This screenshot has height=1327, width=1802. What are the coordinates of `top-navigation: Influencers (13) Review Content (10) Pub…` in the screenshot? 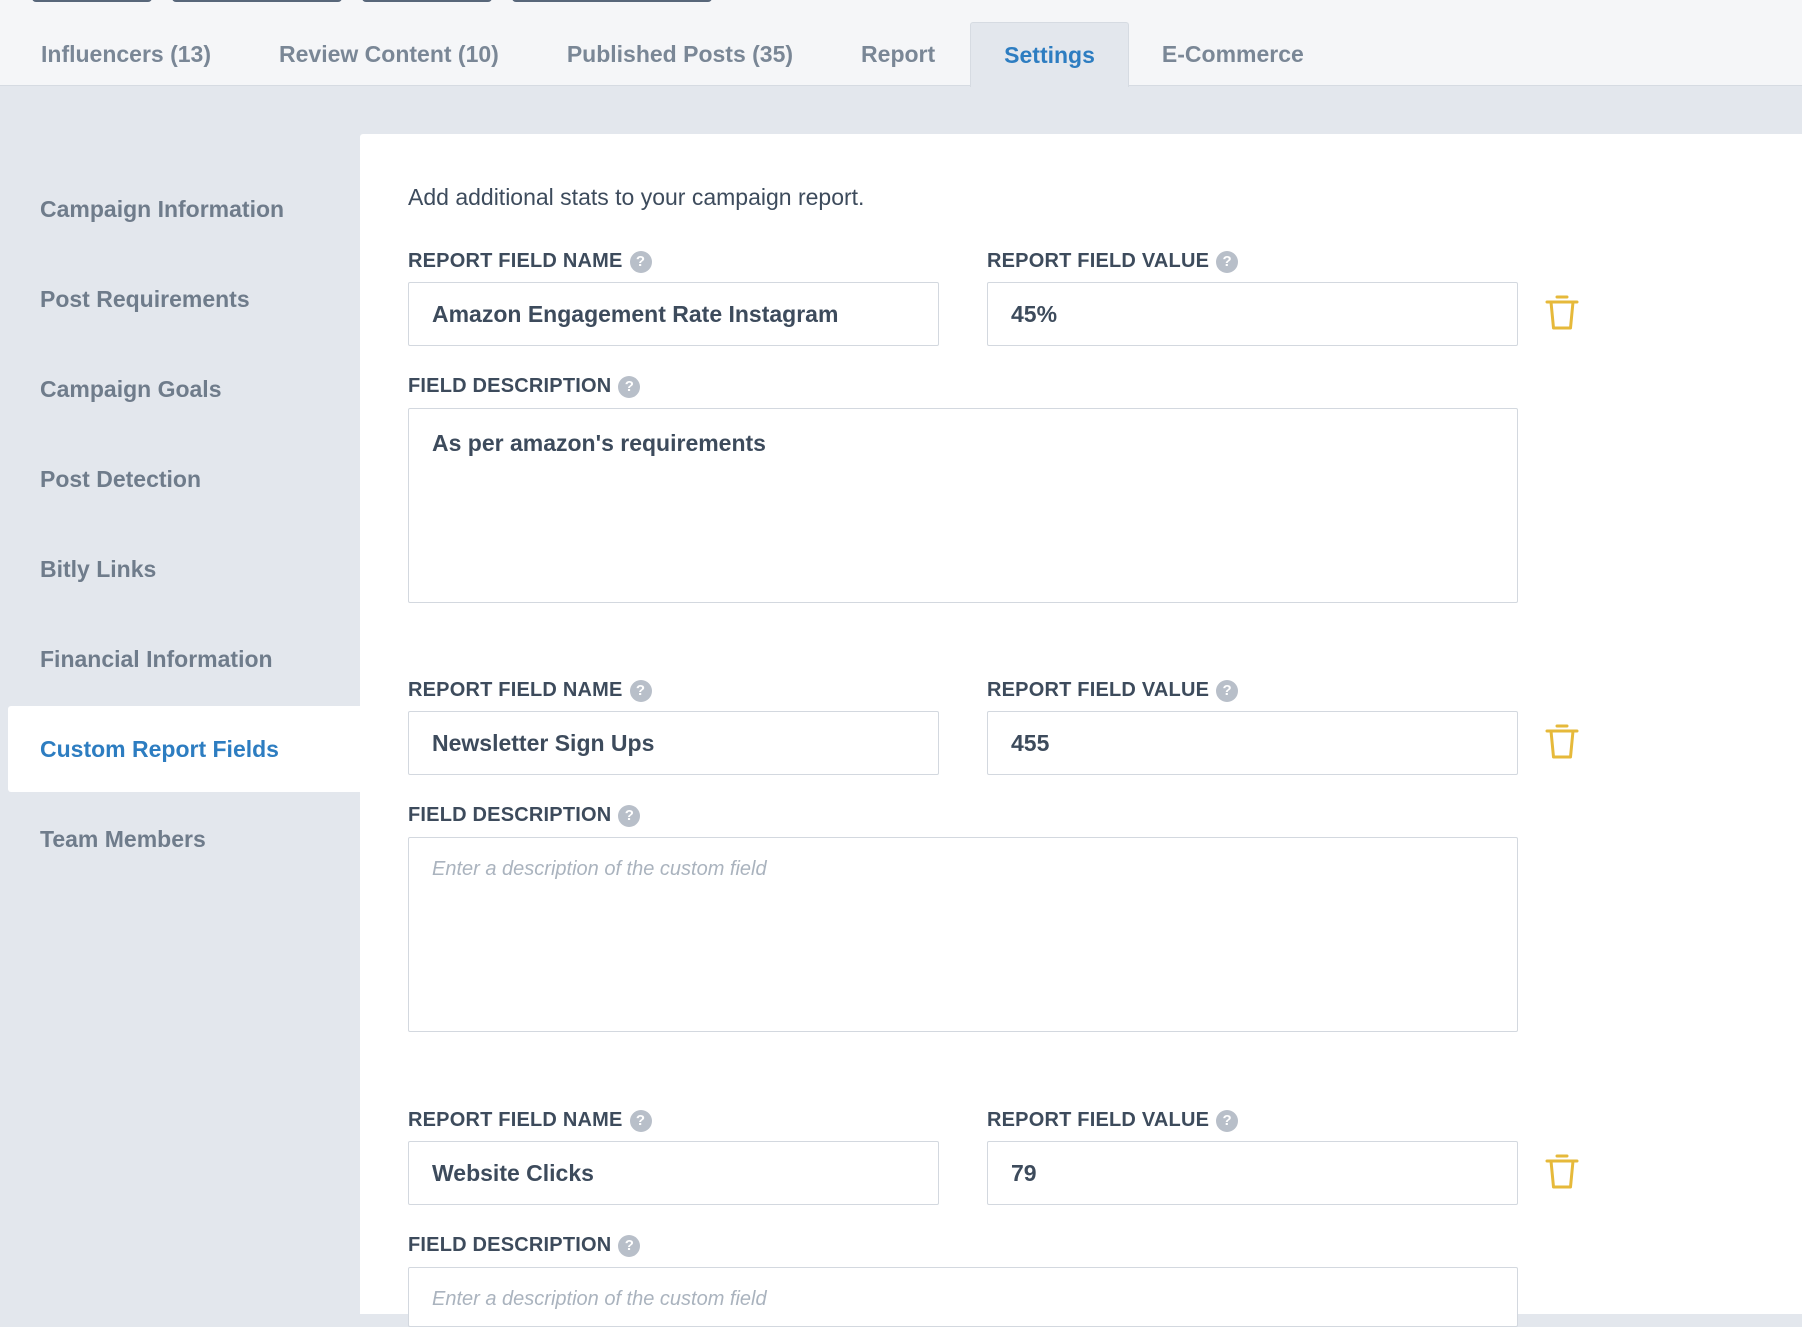 It's located at (901, 43).